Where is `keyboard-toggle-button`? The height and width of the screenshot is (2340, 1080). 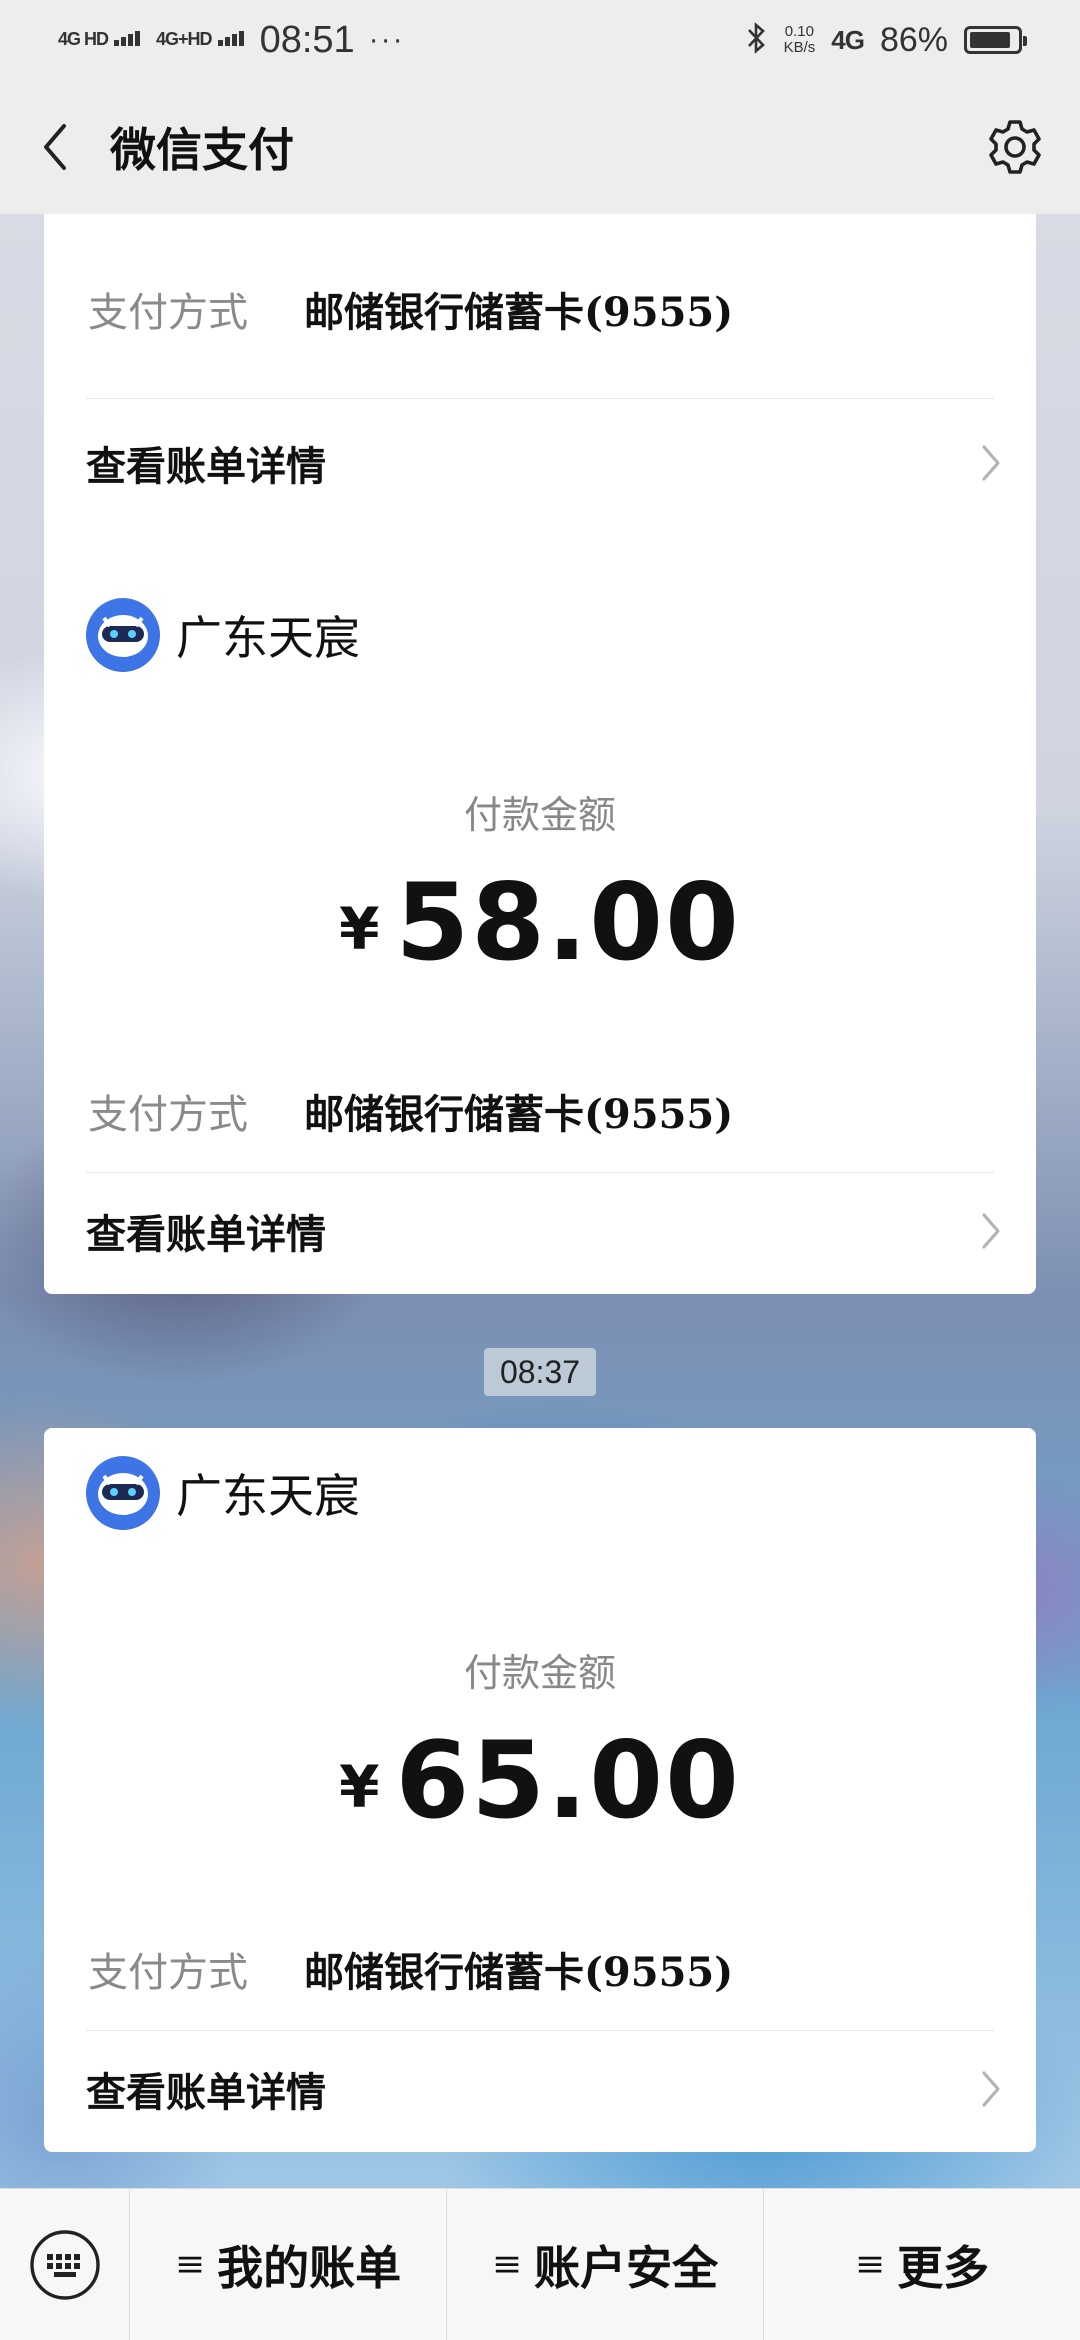 keyboard-toggle-button is located at coordinates (65, 2264).